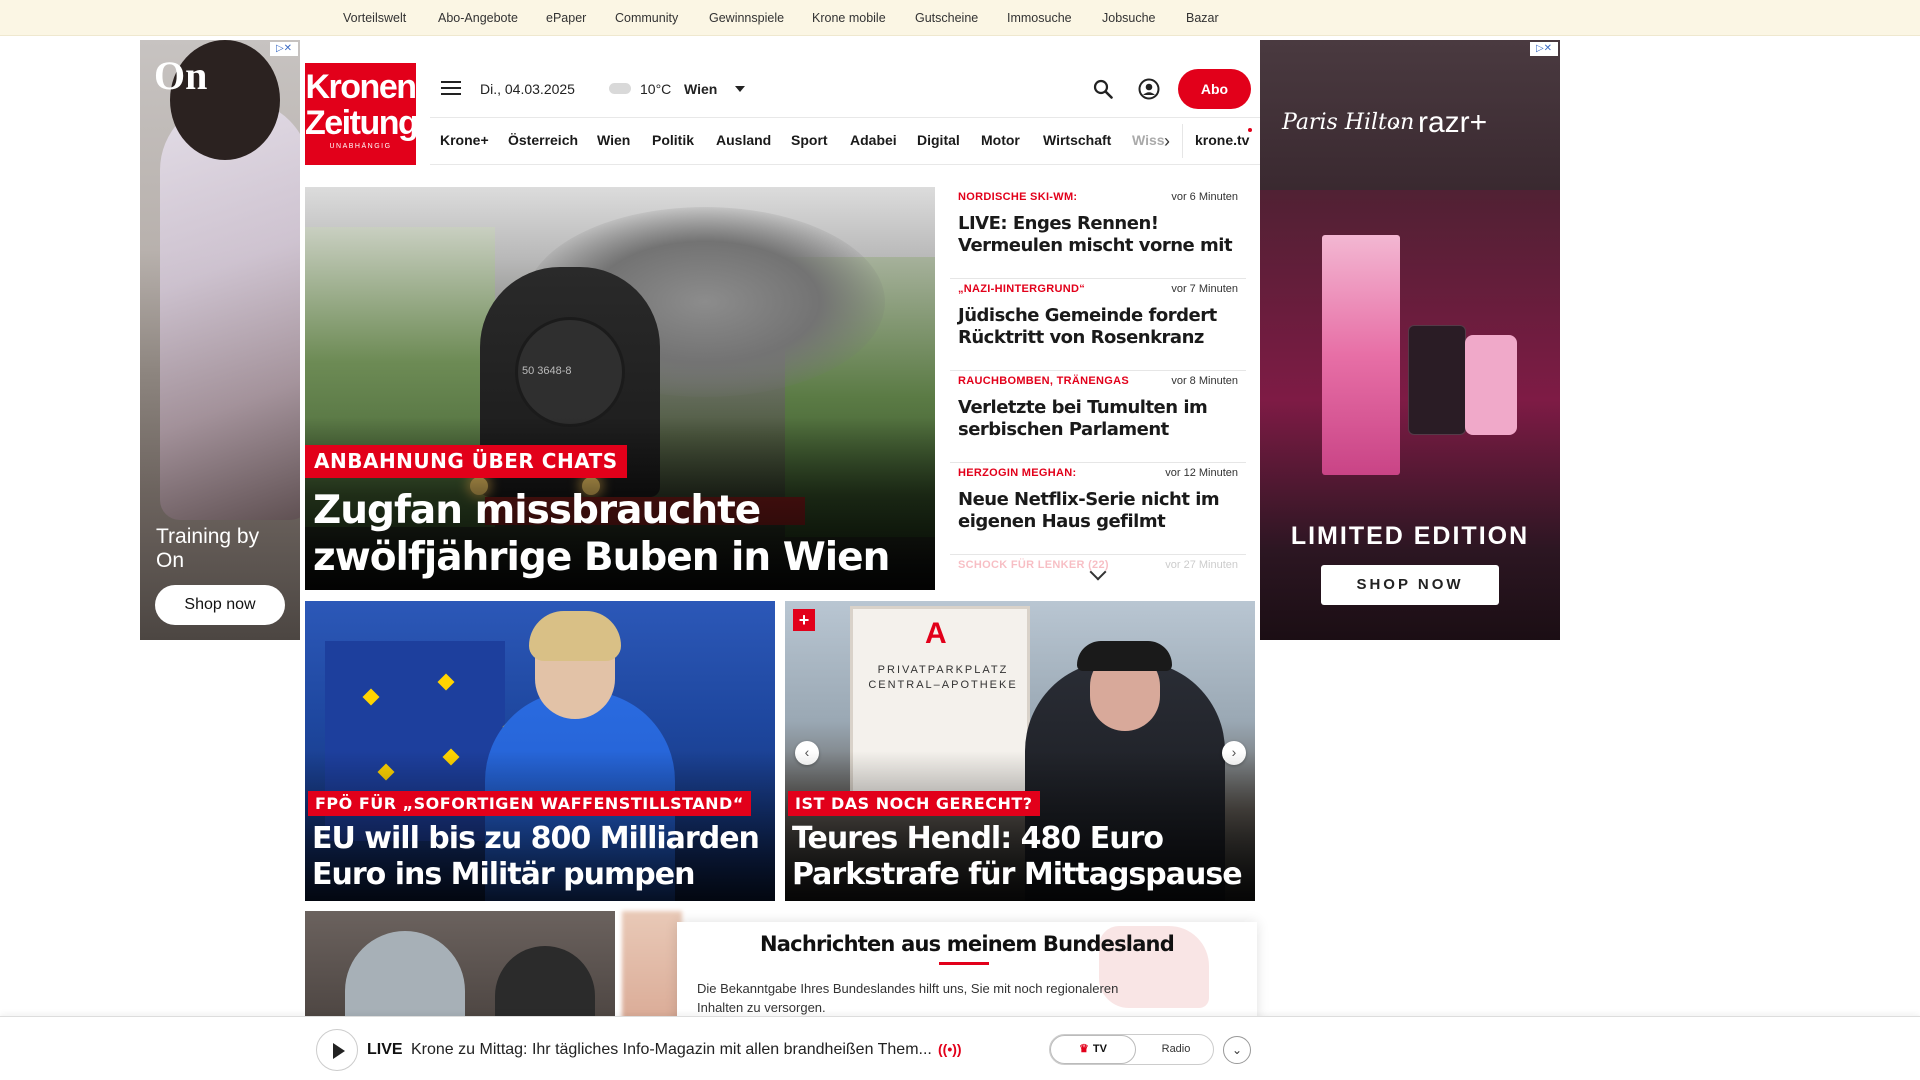 The image size is (1920, 1080). Describe the element at coordinates (1250, 130) in the screenshot. I see `live-indicator-dot` at that location.